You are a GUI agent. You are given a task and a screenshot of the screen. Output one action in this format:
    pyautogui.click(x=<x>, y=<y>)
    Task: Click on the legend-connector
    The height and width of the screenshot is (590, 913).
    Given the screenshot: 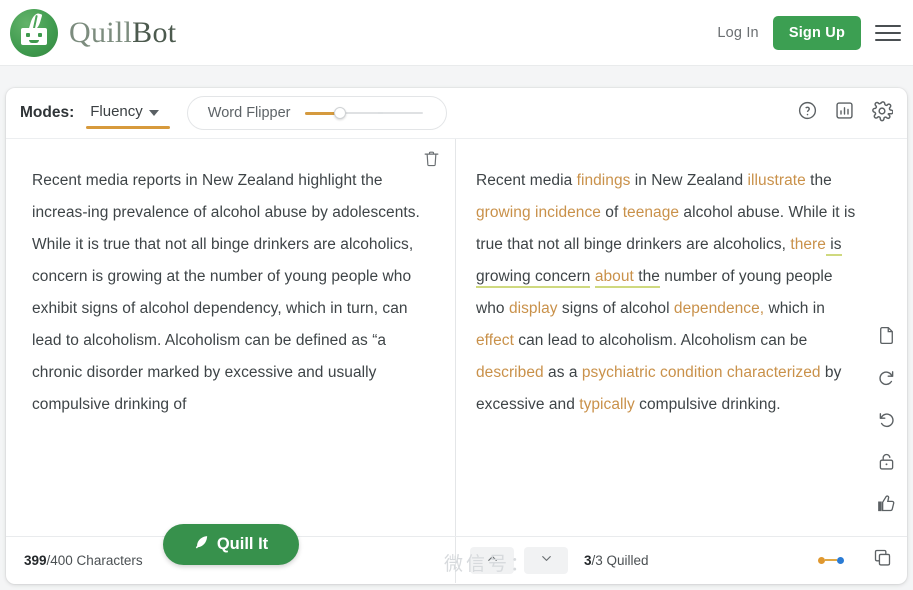 What is the action you would take?
    pyautogui.click(x=831, y=560)
    